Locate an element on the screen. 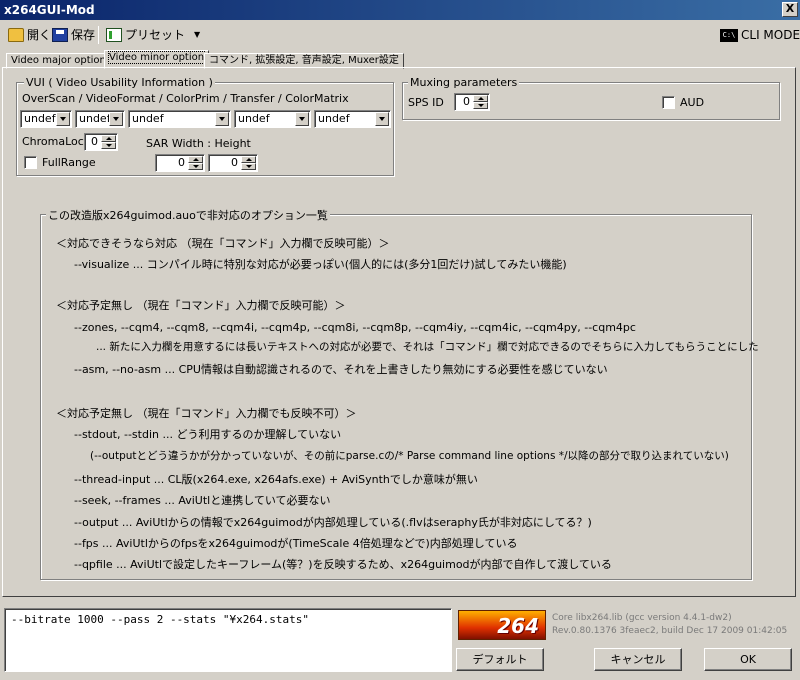  fullrange-label: FullRange is located at coordinates (69, 162).